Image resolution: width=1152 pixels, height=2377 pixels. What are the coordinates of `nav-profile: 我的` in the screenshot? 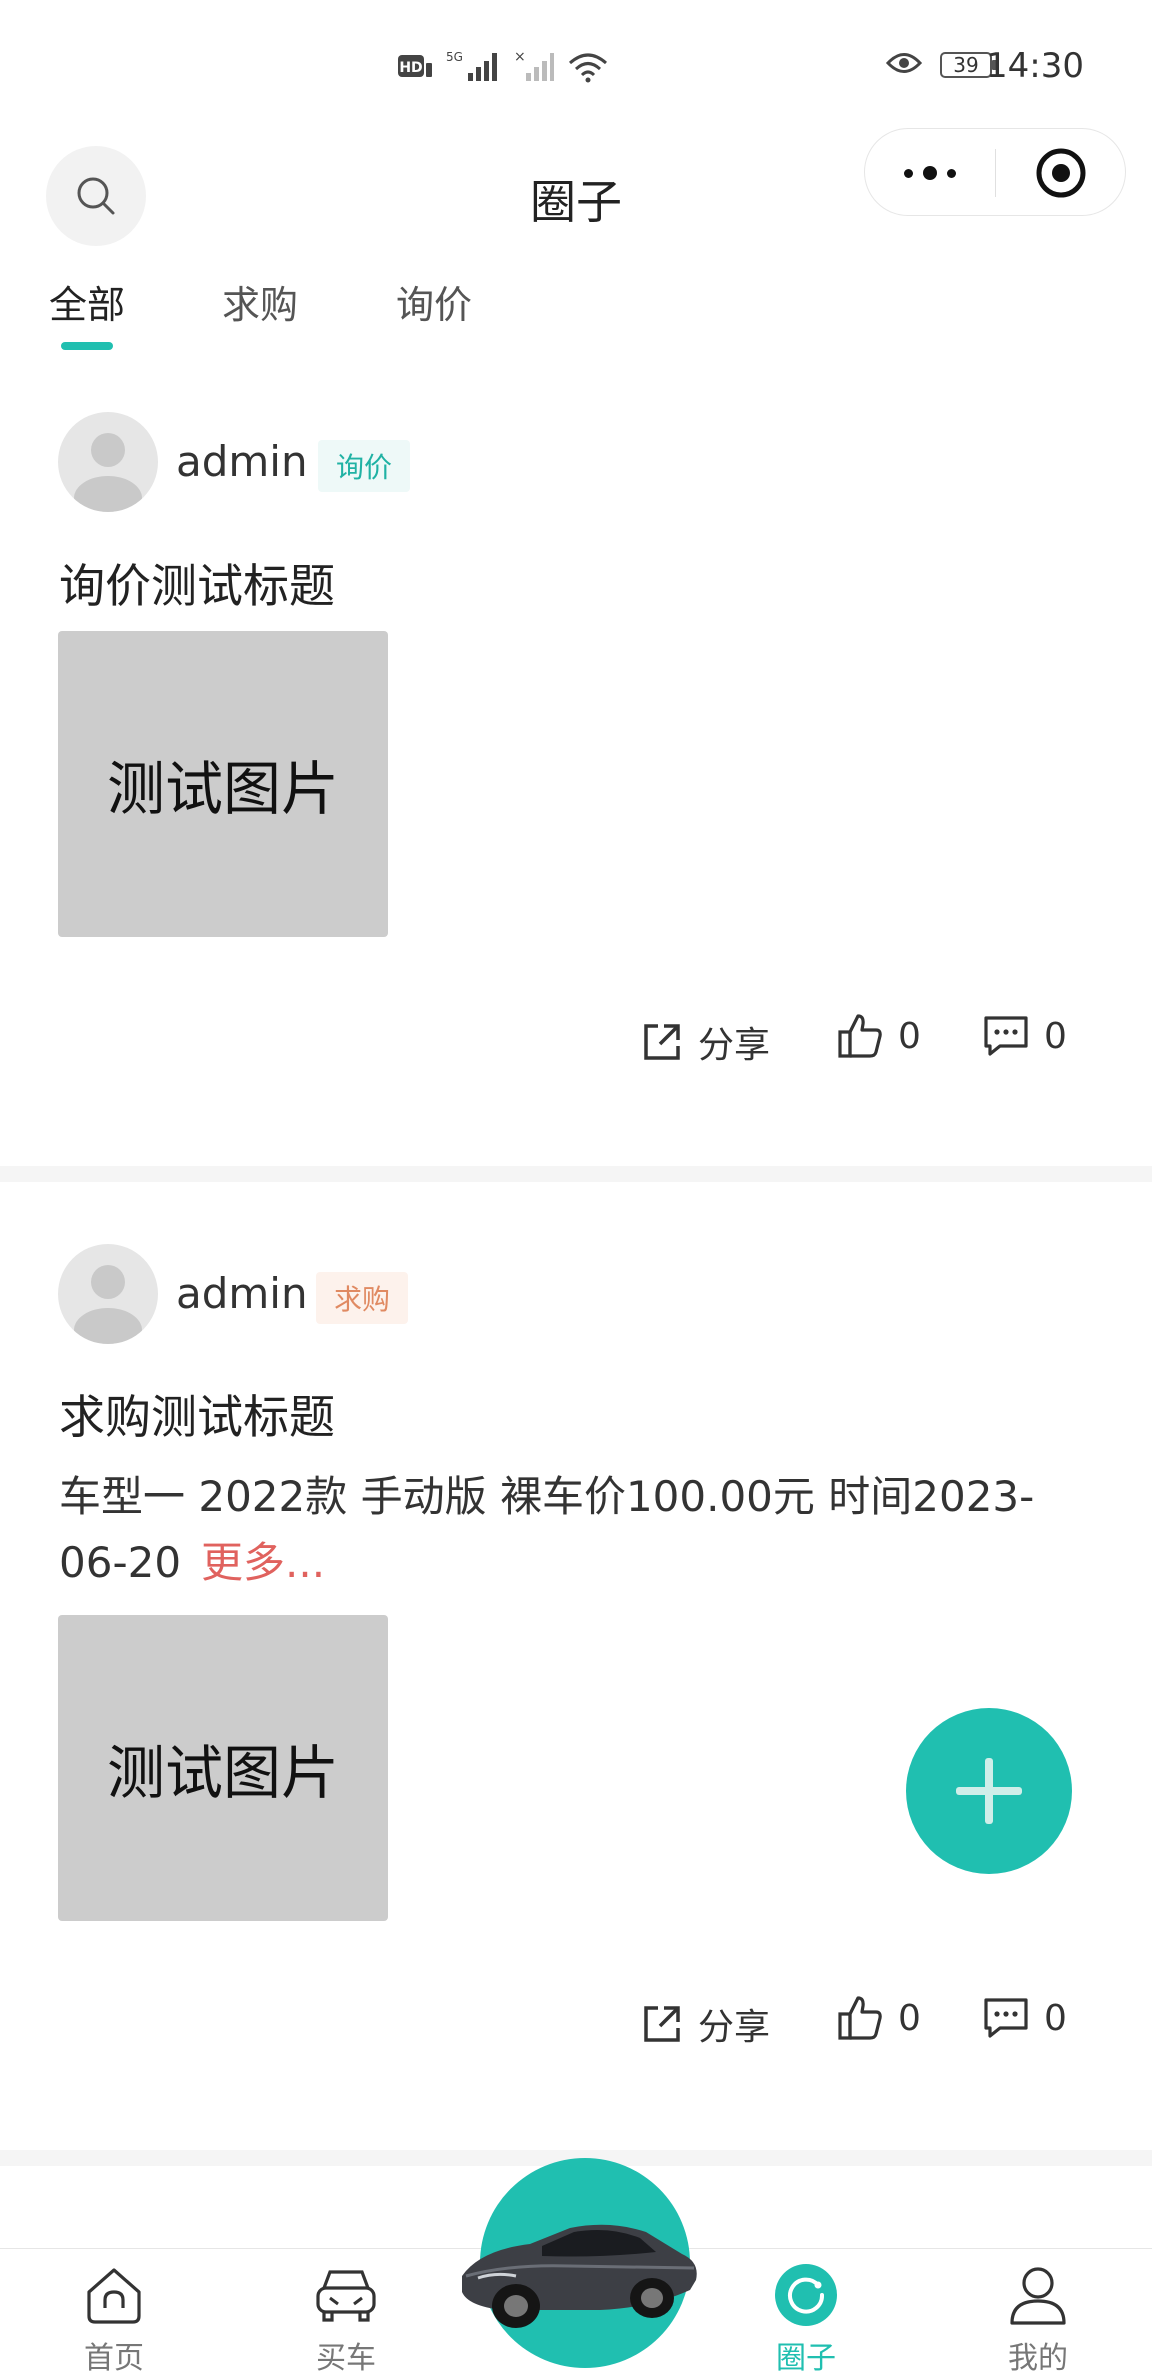 It's located at (1038, 2313).